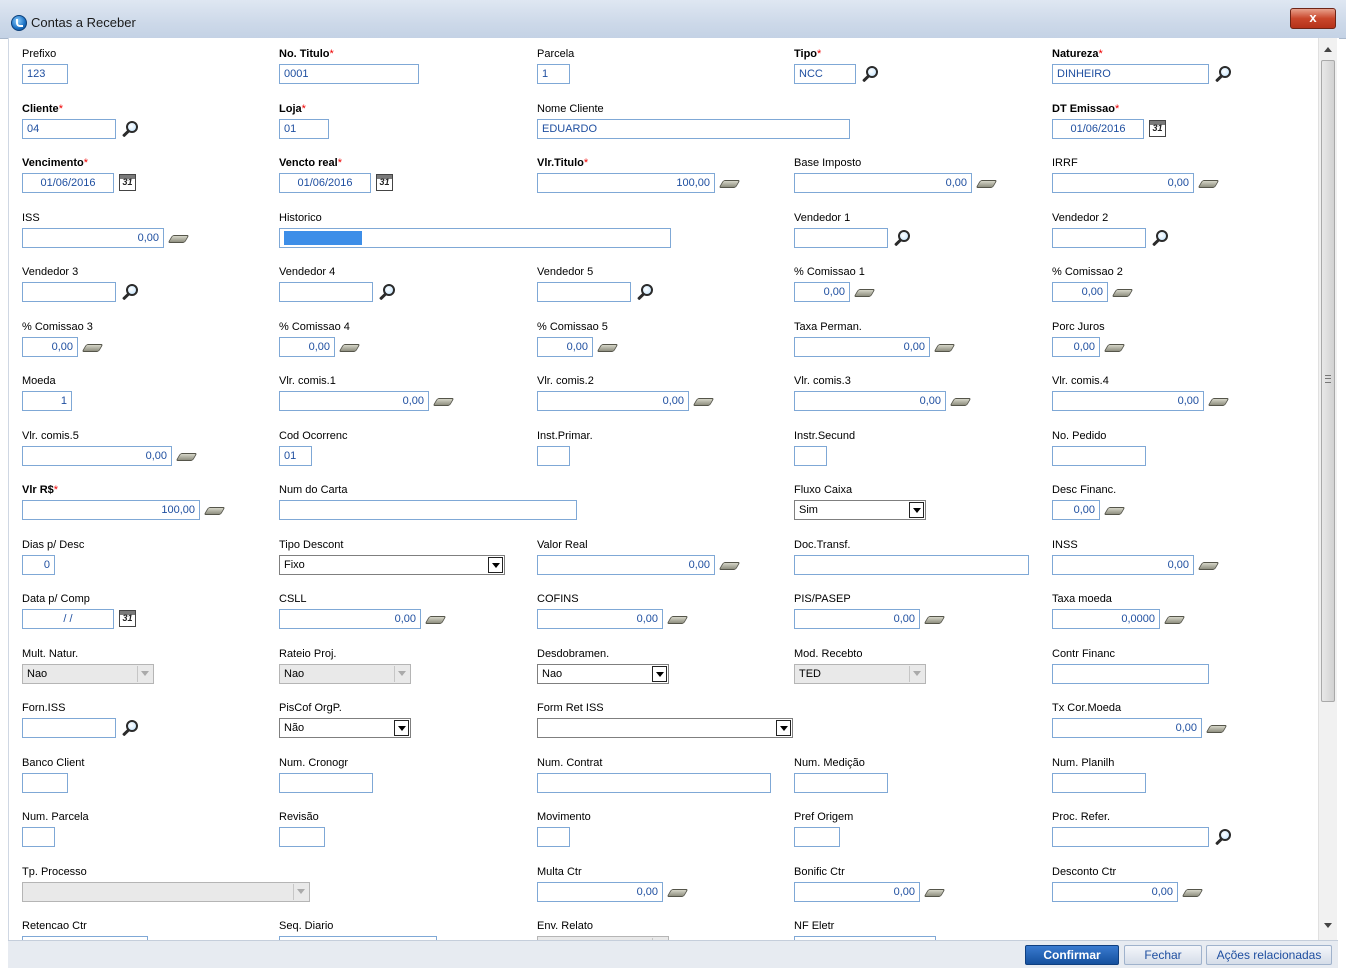 The width and height of the screenshot is (1346, 968). I want to click on dias-desc-input: 0, so click(38, 564).